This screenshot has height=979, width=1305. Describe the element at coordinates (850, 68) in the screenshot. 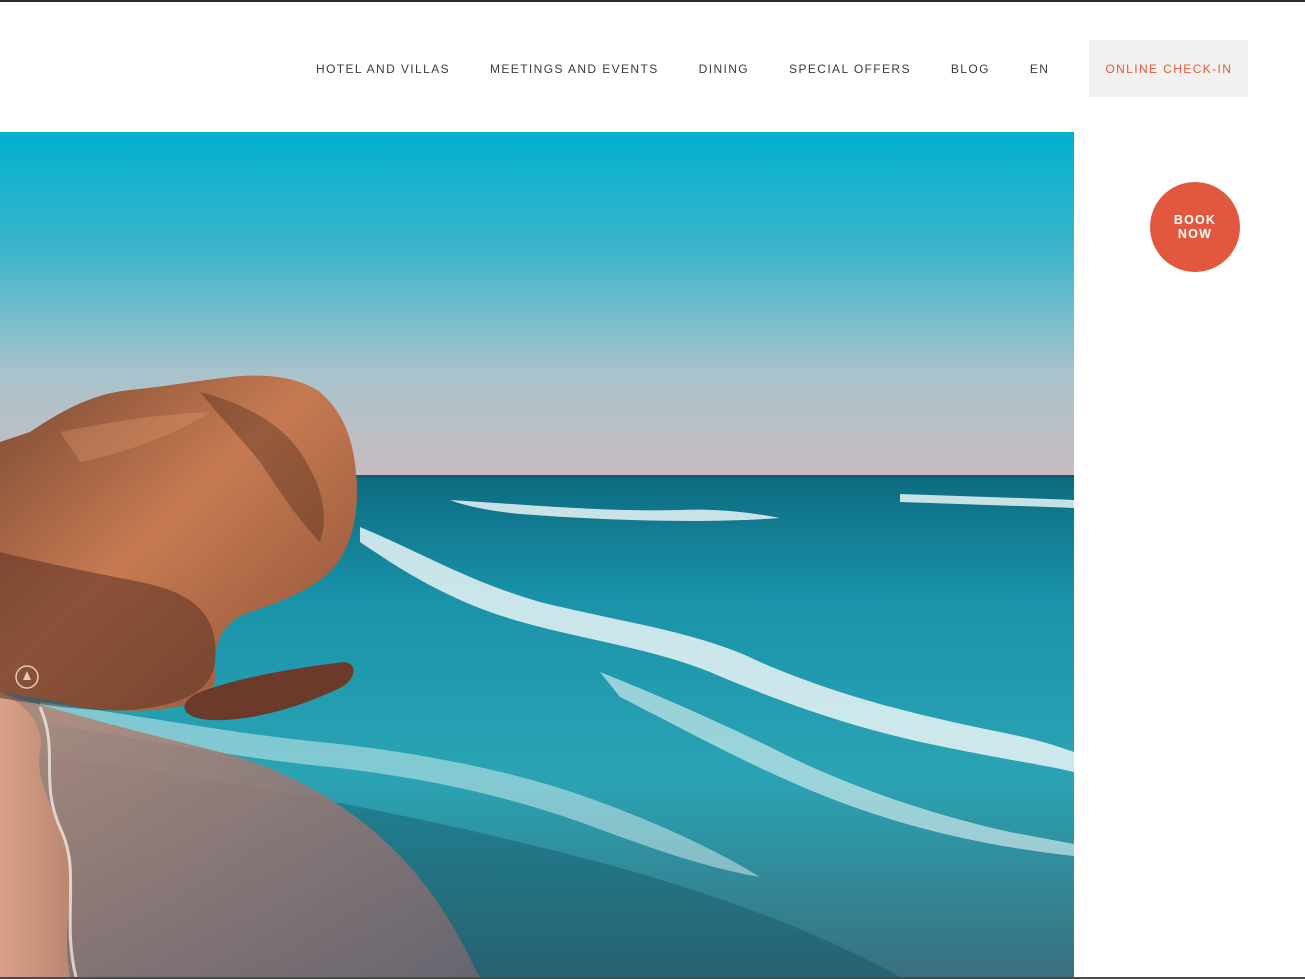

I see `nav-item-special-offers: SPECIAL OFFERS` at that location.